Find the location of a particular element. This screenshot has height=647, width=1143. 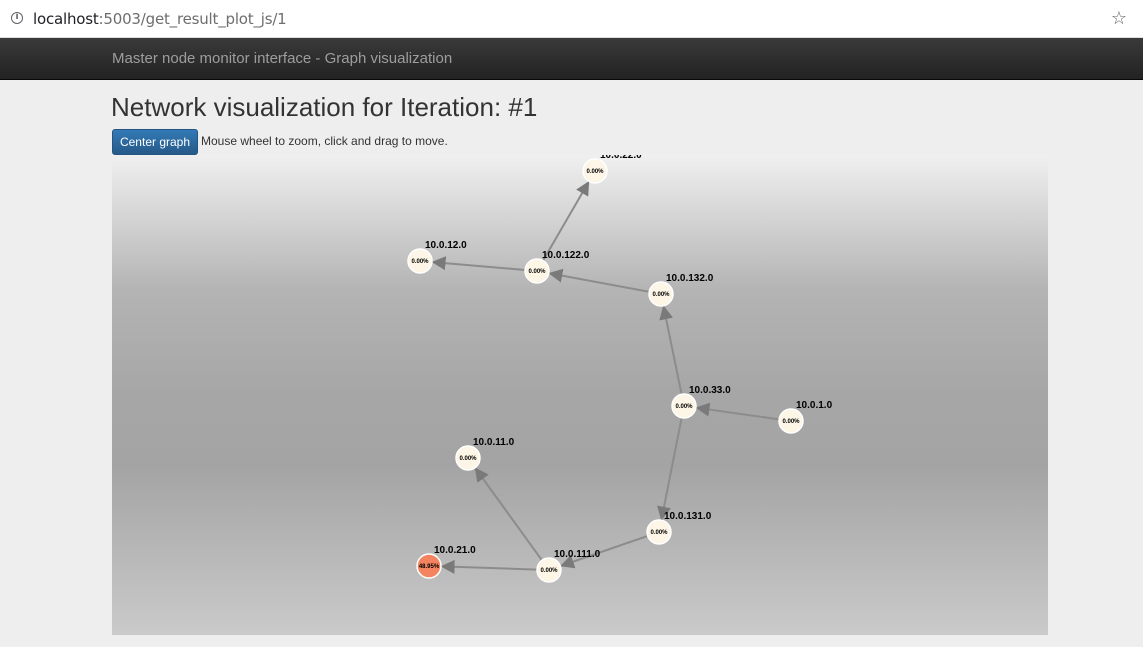

url-path: :5003/get_result_plot_js/1 is located at coordinates (192, 19).